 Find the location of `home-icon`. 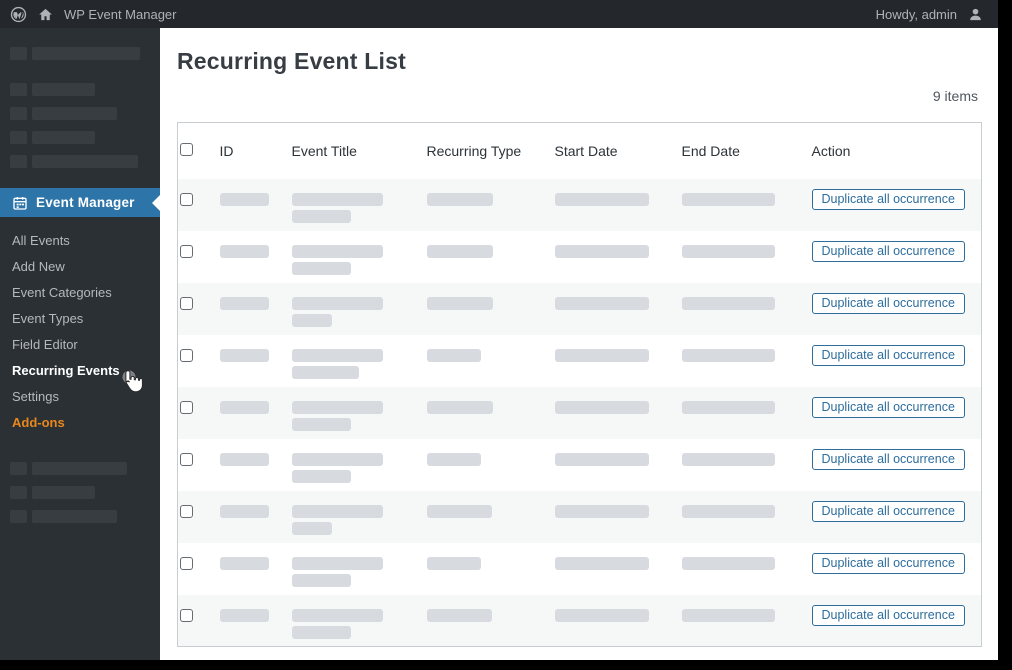

home-icon is located at coordinates (45, 14).